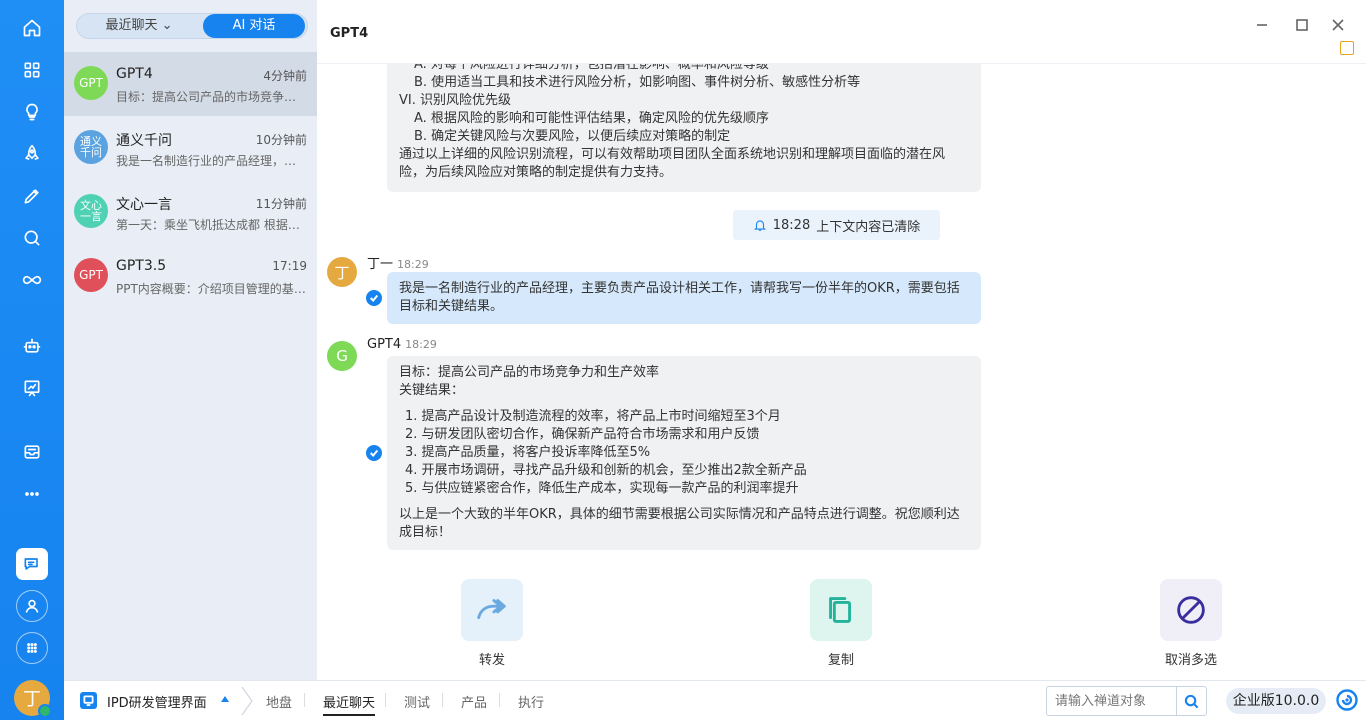 Image resolution: width=1366 pixels, height=720 pixels. Describe the element at coordinates (190, 276) in the screenshot. I see `chat-item-gpt35: GPT GPT3.5 17:19 PPT内容概要：介绍项目管理的基本概念` at that location.